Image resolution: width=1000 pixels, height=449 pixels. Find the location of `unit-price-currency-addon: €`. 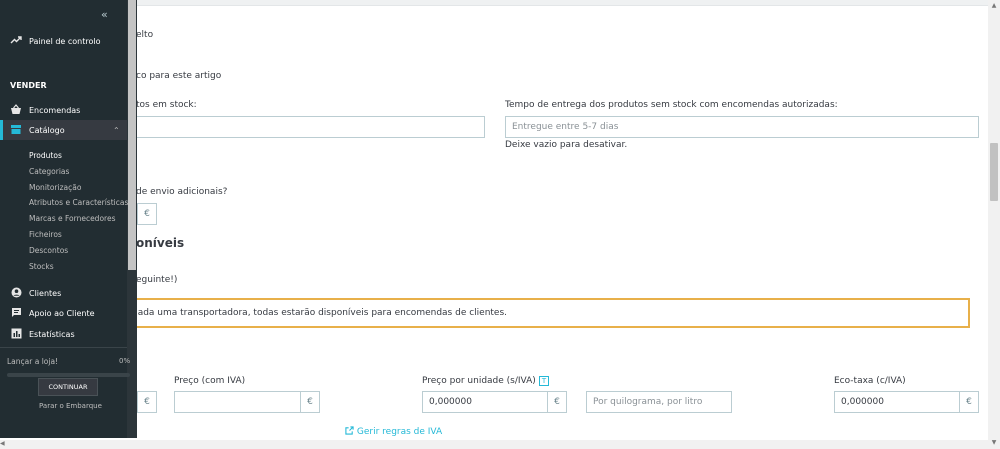

unit-price-currency-addon: € is located at coordinates (557, 402).